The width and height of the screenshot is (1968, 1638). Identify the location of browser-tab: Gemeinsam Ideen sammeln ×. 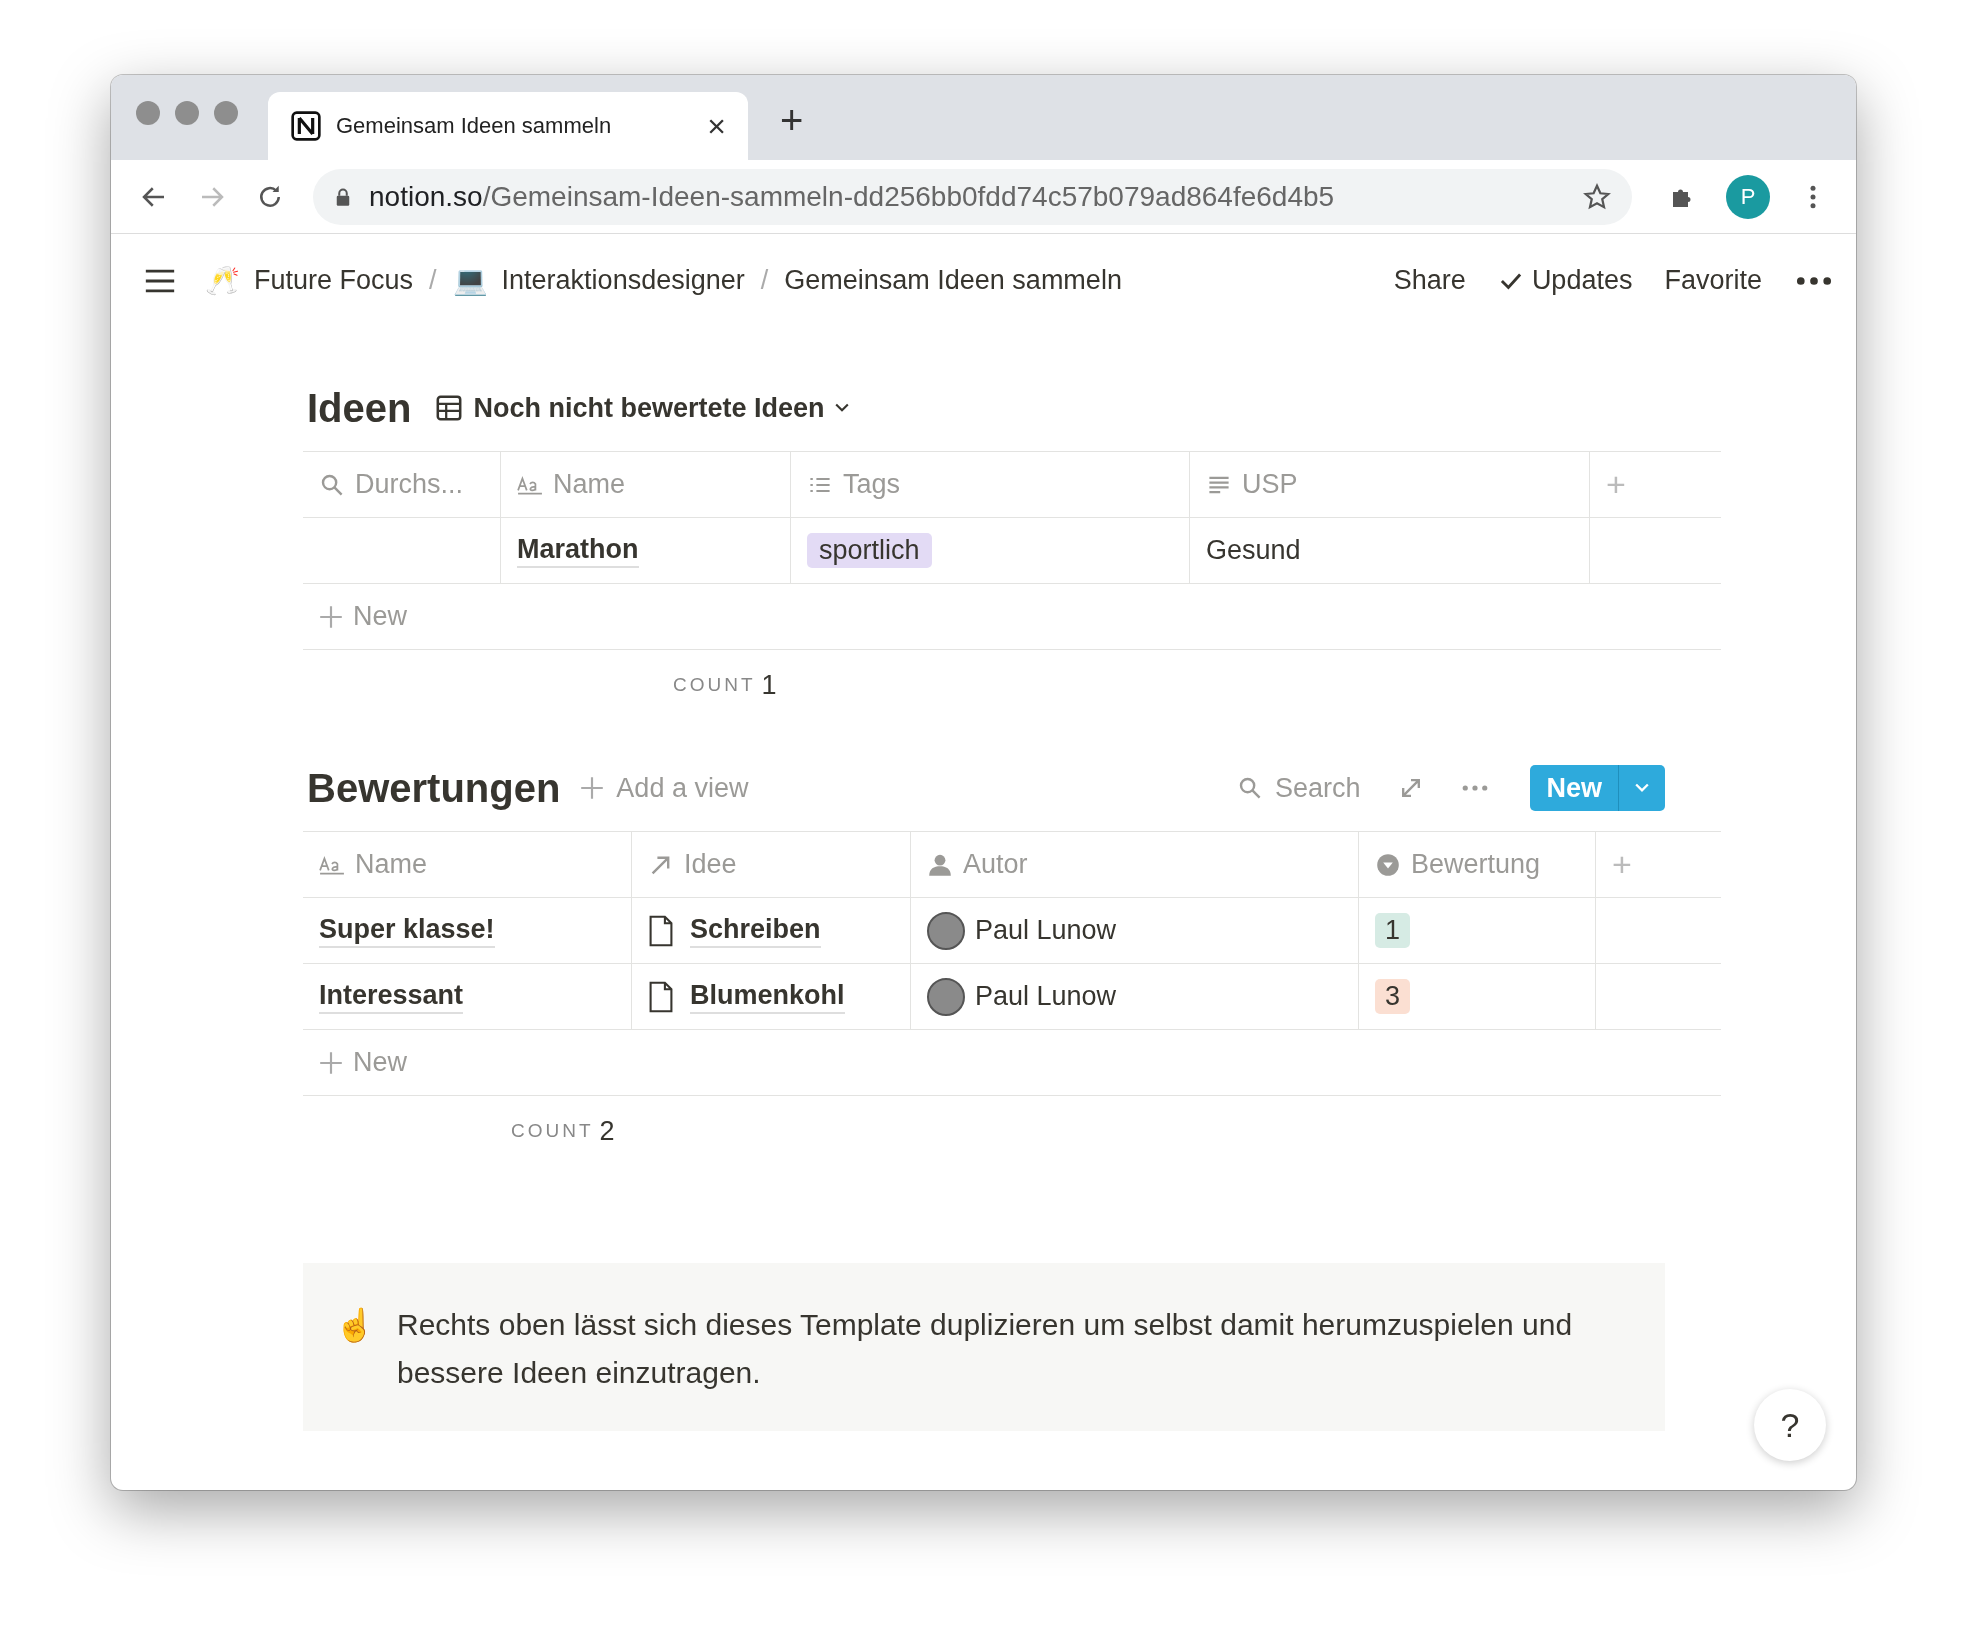
(508, 126).